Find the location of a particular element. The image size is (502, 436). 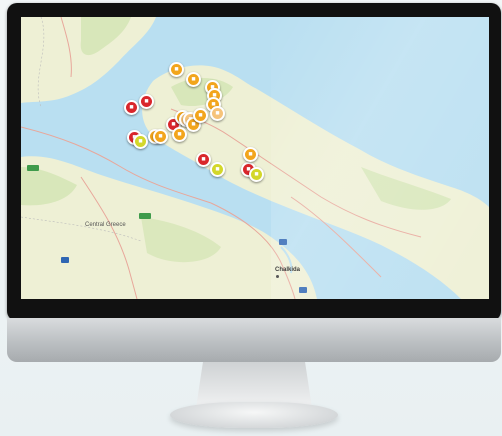

map-label-city: Chalkida is located at coordinates (288, 270).